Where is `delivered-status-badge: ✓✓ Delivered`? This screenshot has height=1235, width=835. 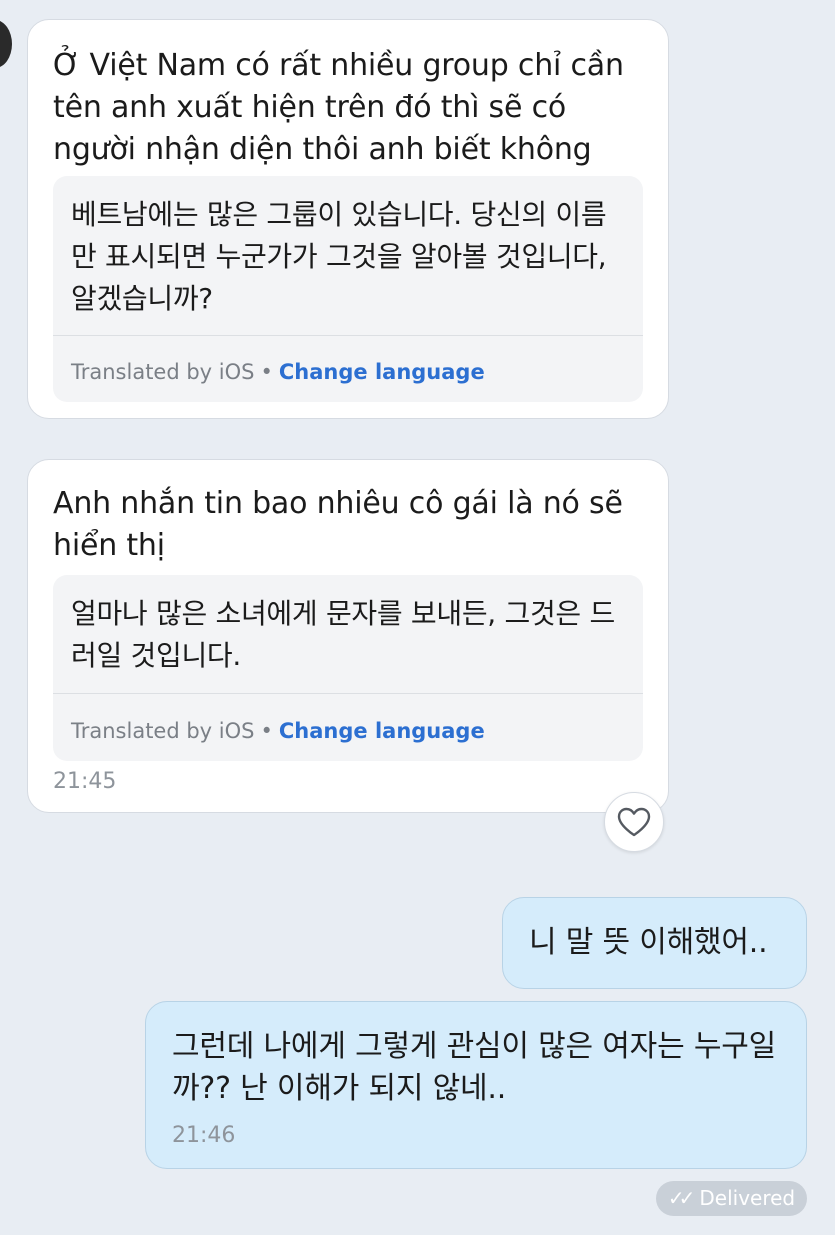 delivered-status-badge: ✓✓ Delivered is located at coordinates (731, 1198).